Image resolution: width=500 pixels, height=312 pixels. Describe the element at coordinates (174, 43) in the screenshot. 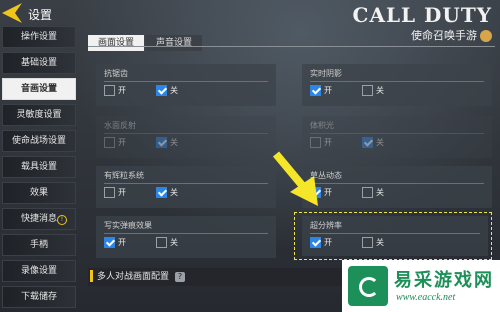

I see `tab-sound: 声音设置` at that location.